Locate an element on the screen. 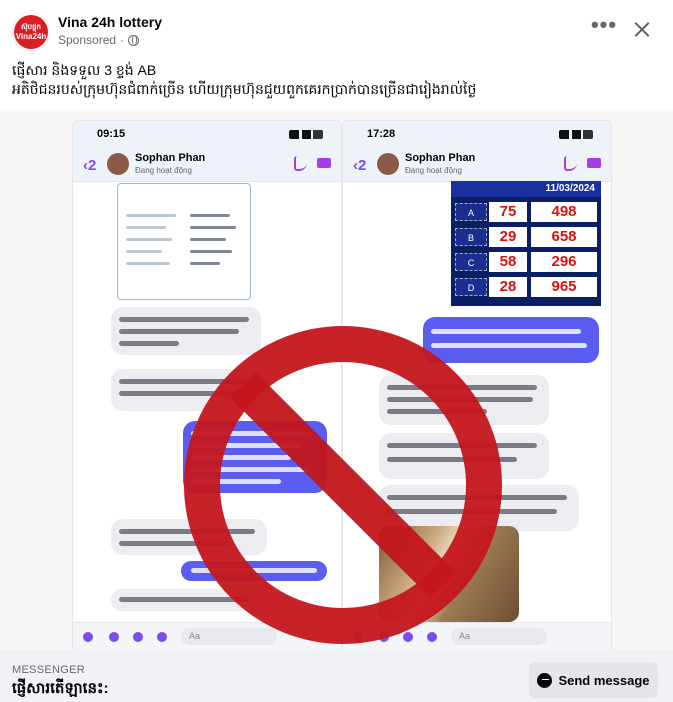  globe-icon is located at coordinates (134, 40).